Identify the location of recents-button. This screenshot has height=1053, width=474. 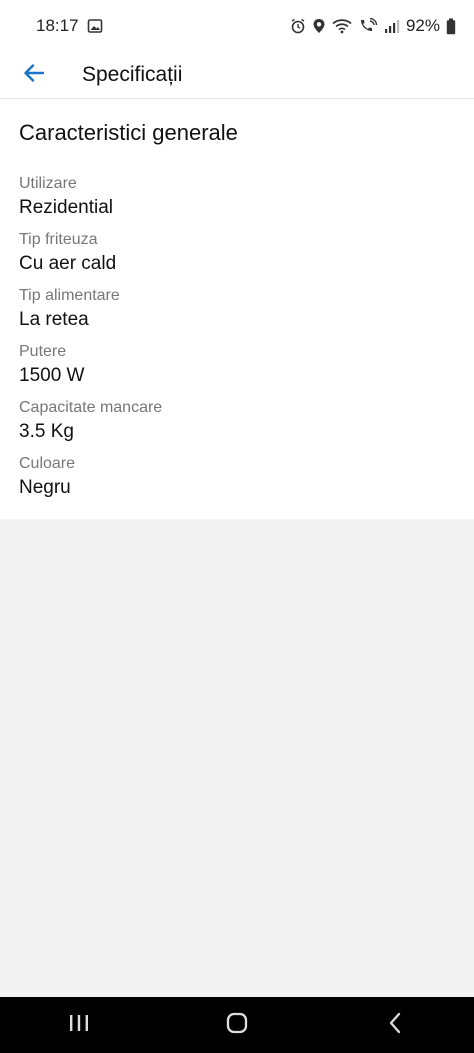
(79, 1025).